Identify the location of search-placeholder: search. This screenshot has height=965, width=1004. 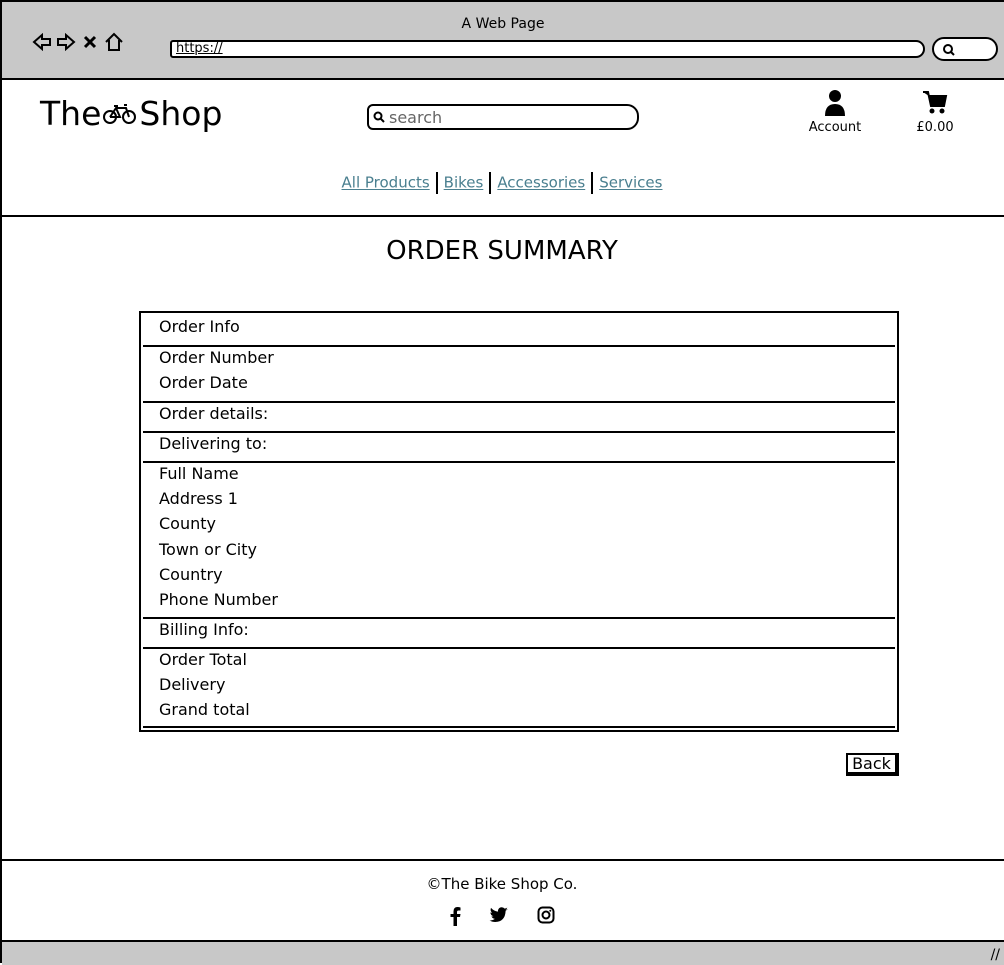
(416, 117).